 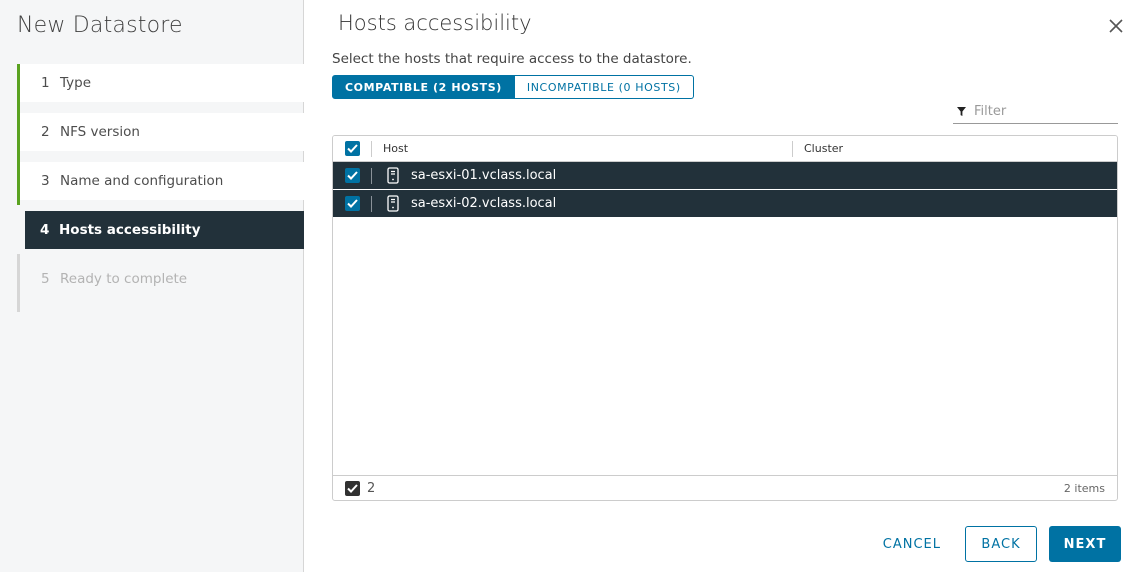 I want to click on selected-count: 2, so click(x=371, y=488).